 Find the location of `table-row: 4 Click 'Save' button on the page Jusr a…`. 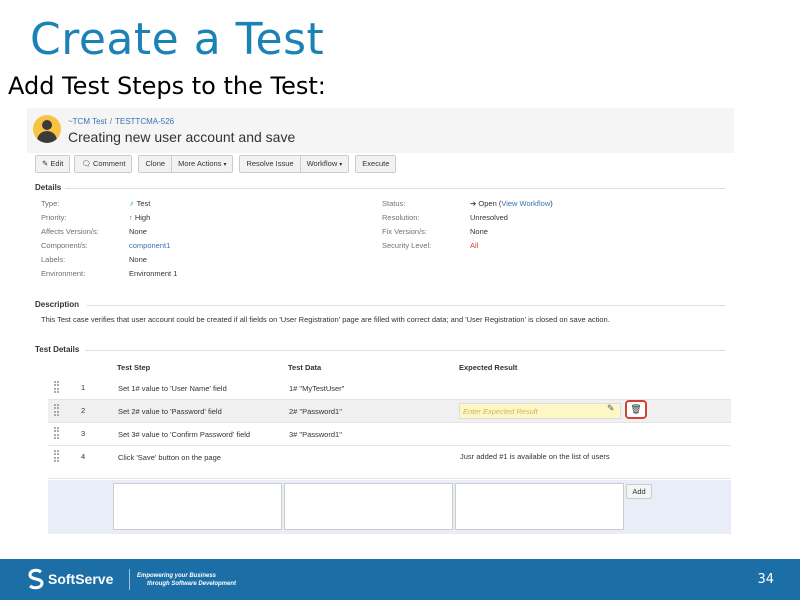

table-row: 4 Click 'Save' button on the page Jusr a… is located at coordinates (389, 462).